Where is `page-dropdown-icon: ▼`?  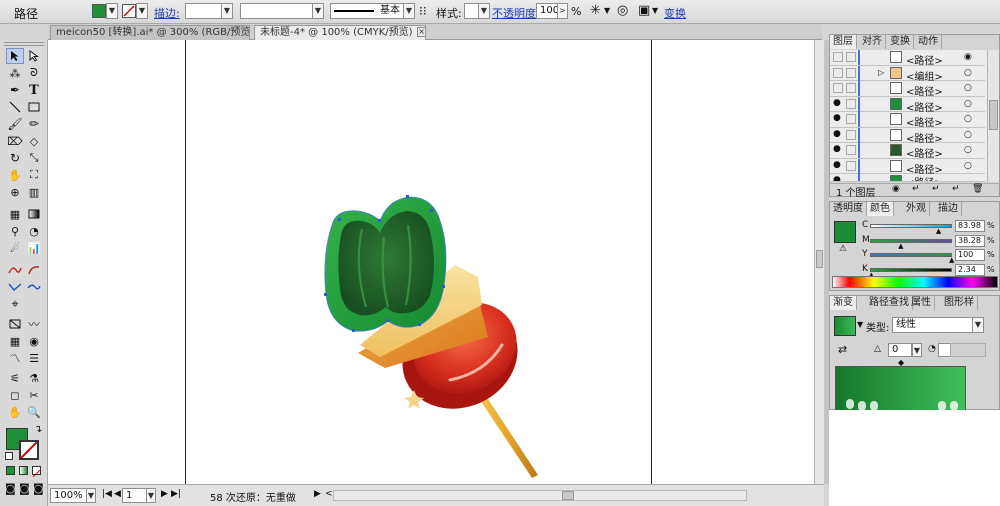 page-dropdown-icon: ▼ is located at coordinates (151, 495).